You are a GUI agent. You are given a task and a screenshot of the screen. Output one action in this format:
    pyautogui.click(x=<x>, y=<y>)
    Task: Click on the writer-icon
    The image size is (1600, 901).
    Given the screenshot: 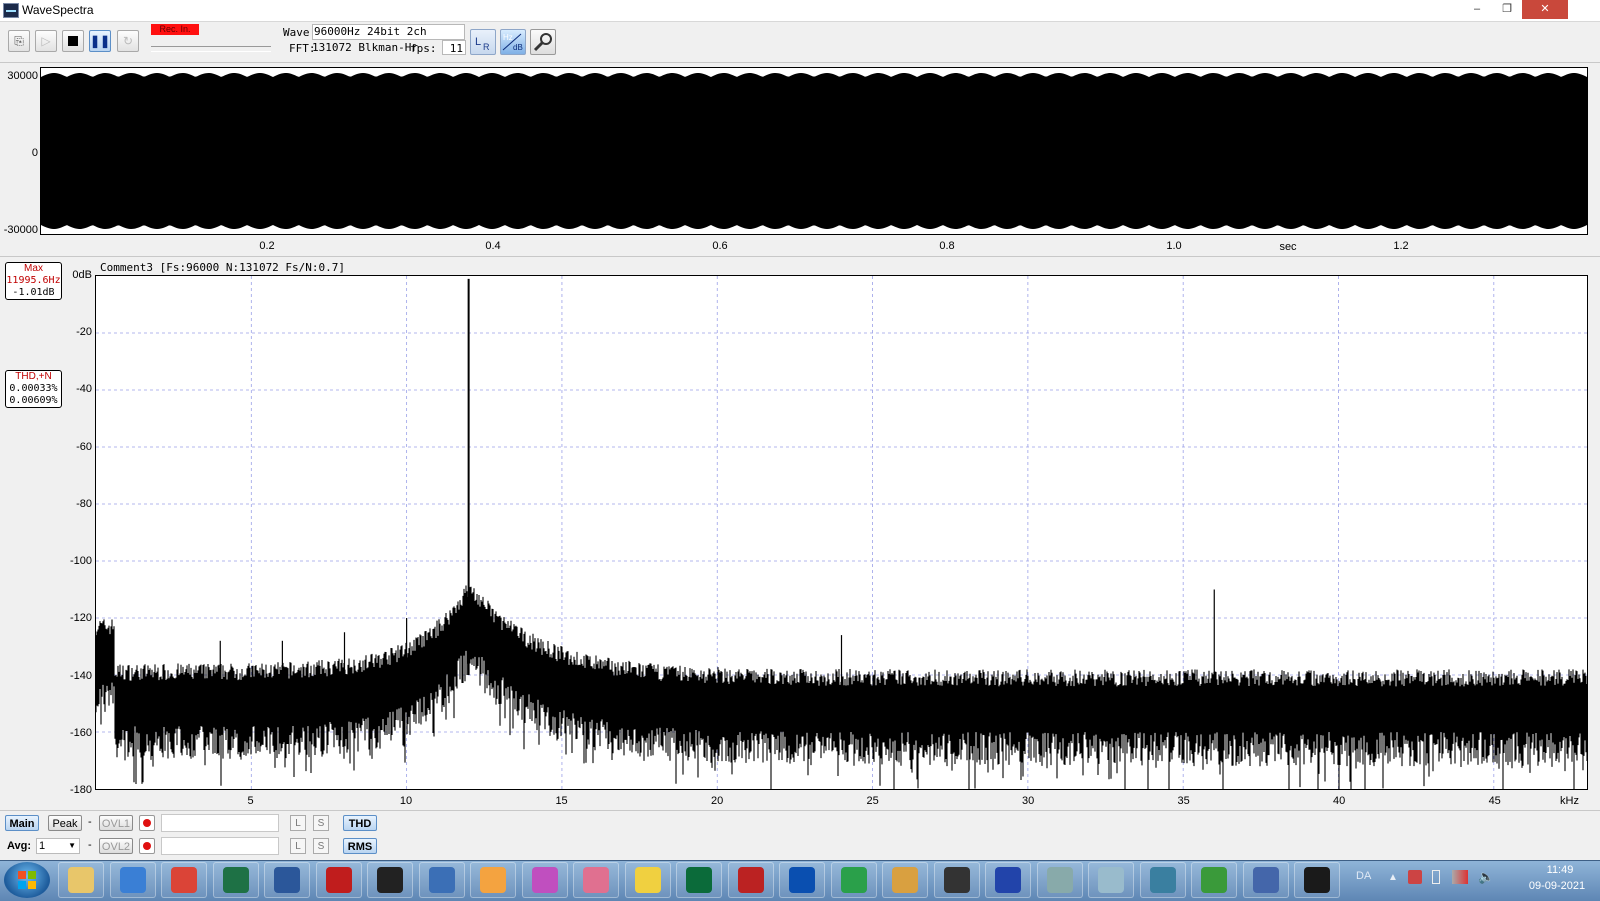 What is the action you would take?
    pyautogui.click(x=287, y=880)
    